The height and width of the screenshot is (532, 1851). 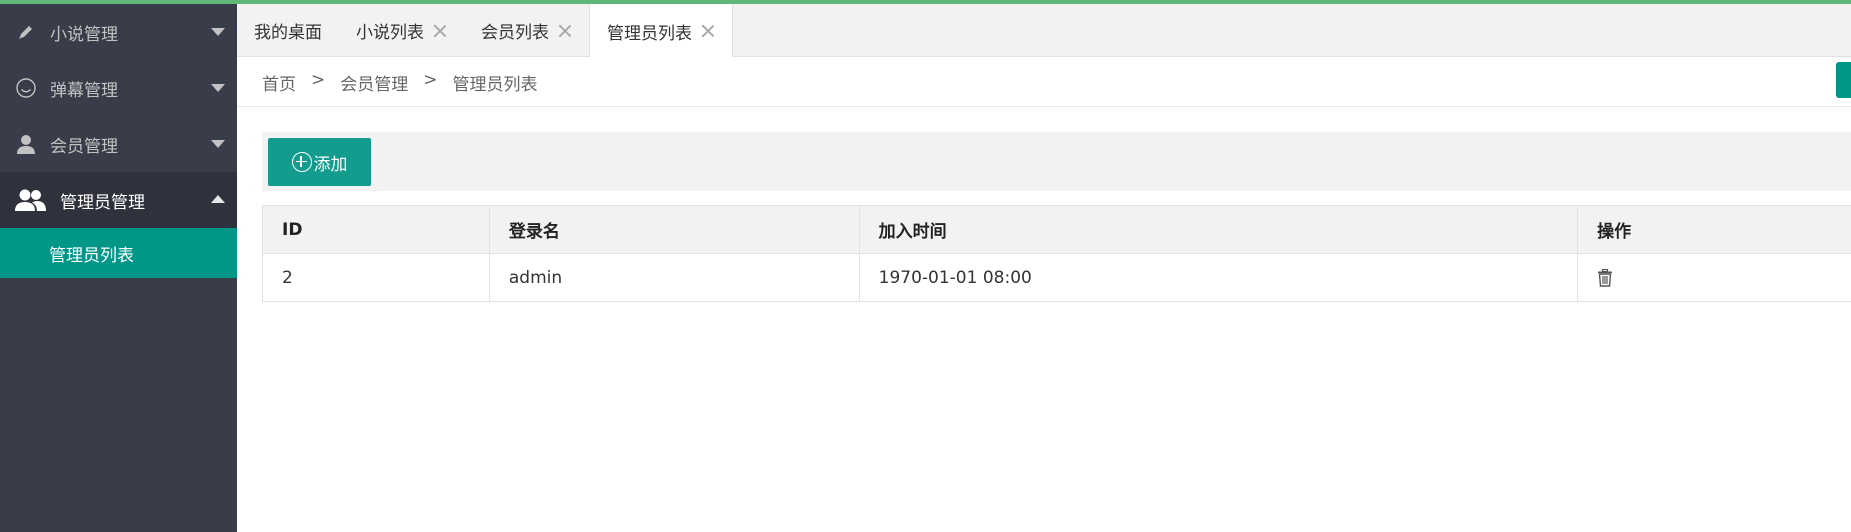 I want to click on tab-bar: 我的桌面 小说列表 会员列表 管理员列表, so click(x=1044, y=31).